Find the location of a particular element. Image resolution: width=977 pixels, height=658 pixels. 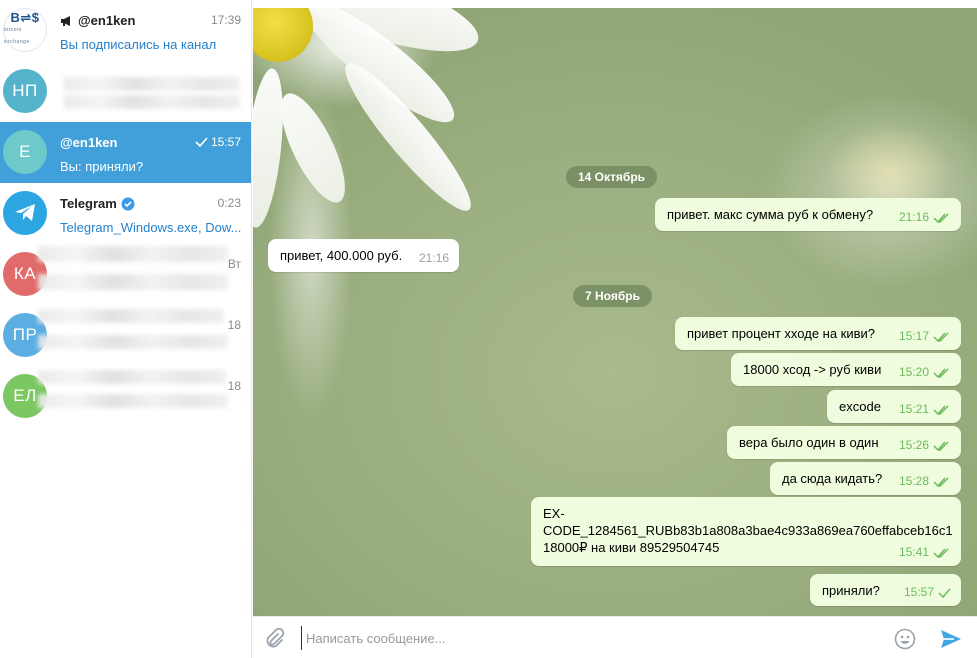

avatar: E is located at coordinates (25, 152).